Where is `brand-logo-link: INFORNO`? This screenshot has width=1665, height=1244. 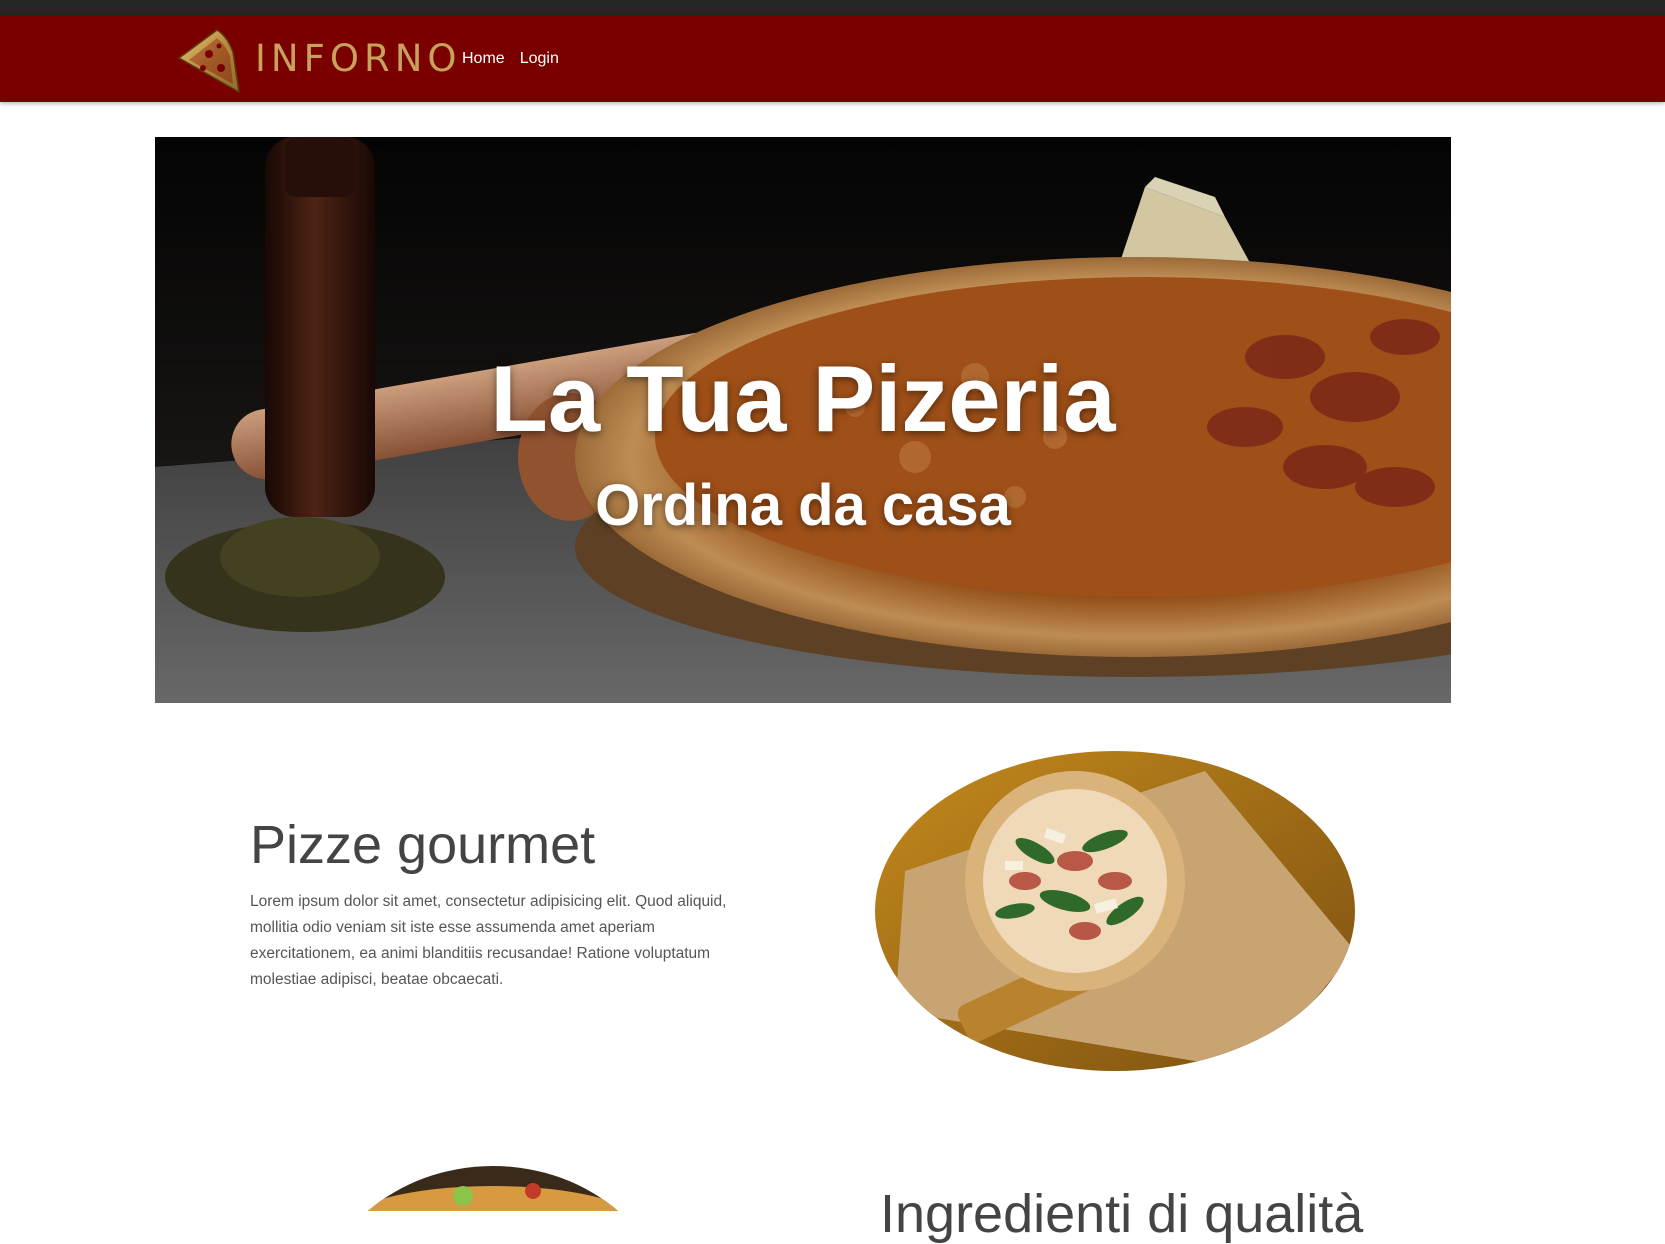
brand-logo-link: INFORNO is located at coordinates (318, 58).